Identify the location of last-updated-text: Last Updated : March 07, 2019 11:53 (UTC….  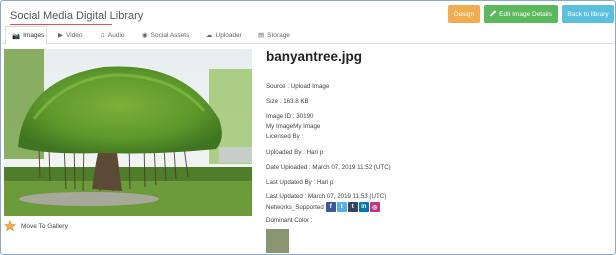
(326, 196).